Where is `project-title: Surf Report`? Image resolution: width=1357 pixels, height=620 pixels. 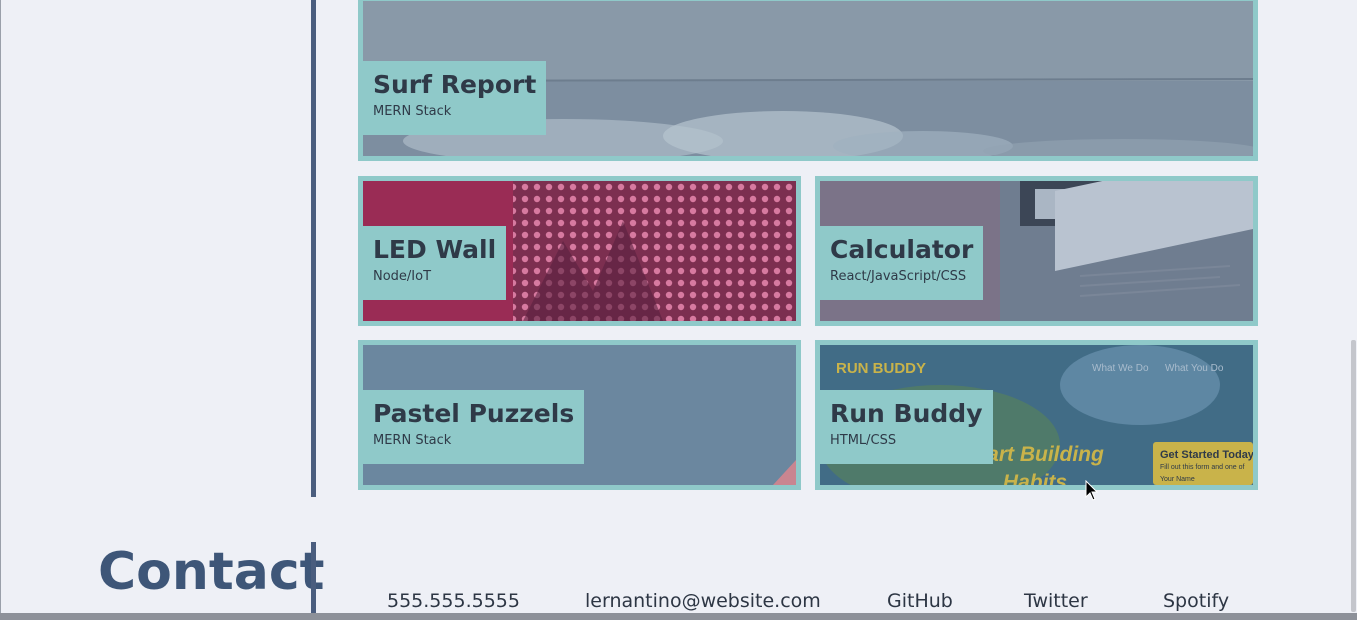 project-title: Surf Report is located at coordinates (455, 84).